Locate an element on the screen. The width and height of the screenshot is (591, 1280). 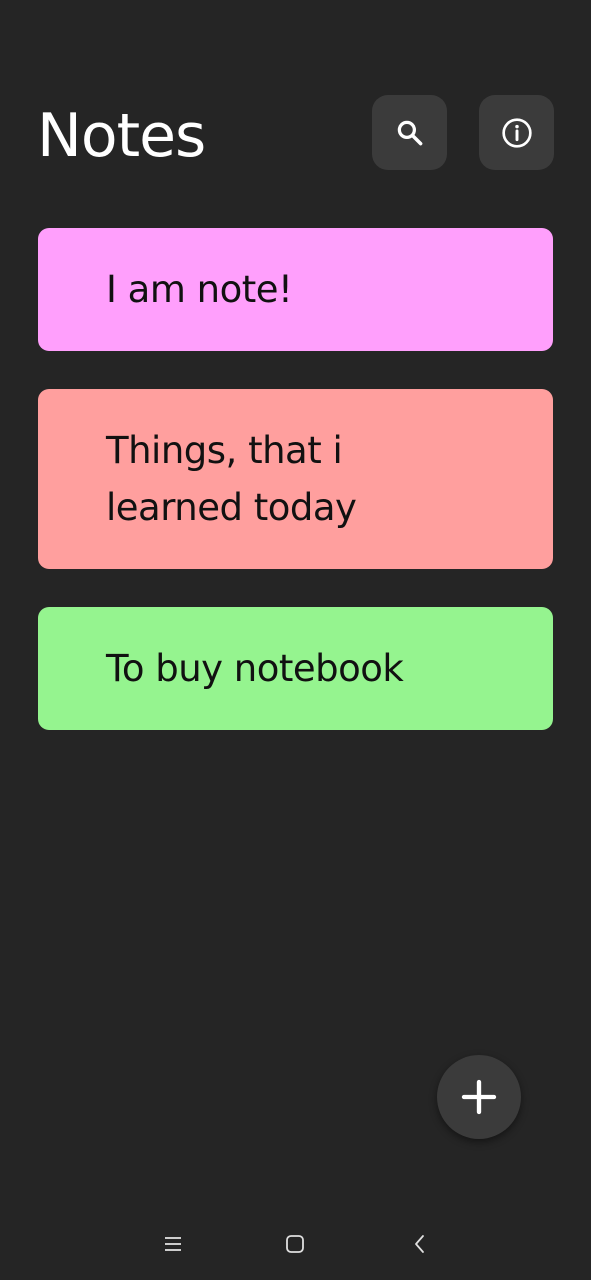
system-navigation-bar is located at coordinates (295, 1244).